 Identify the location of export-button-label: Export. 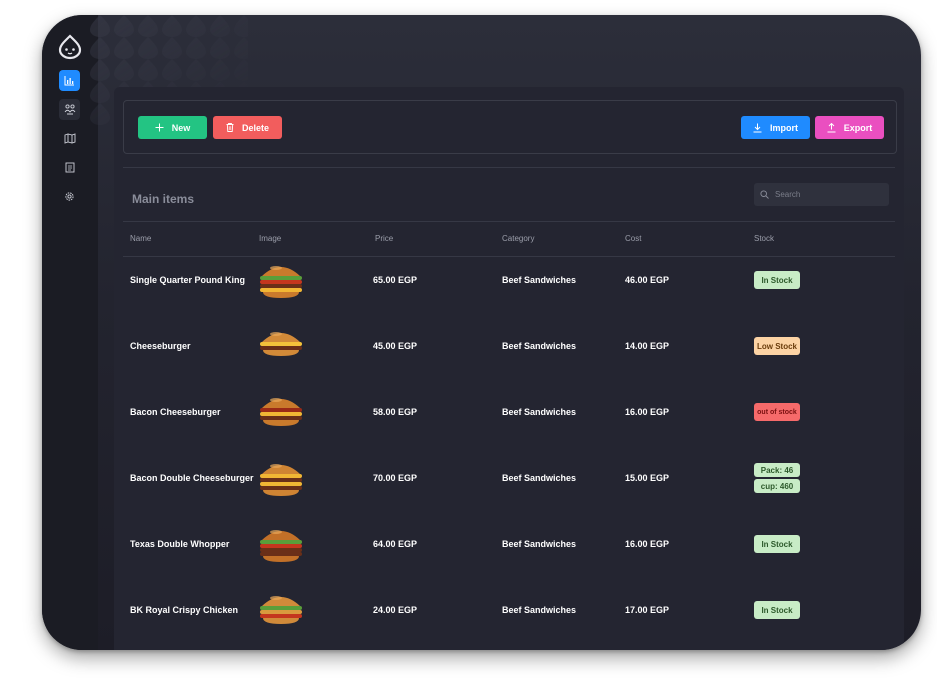
(858, 127).